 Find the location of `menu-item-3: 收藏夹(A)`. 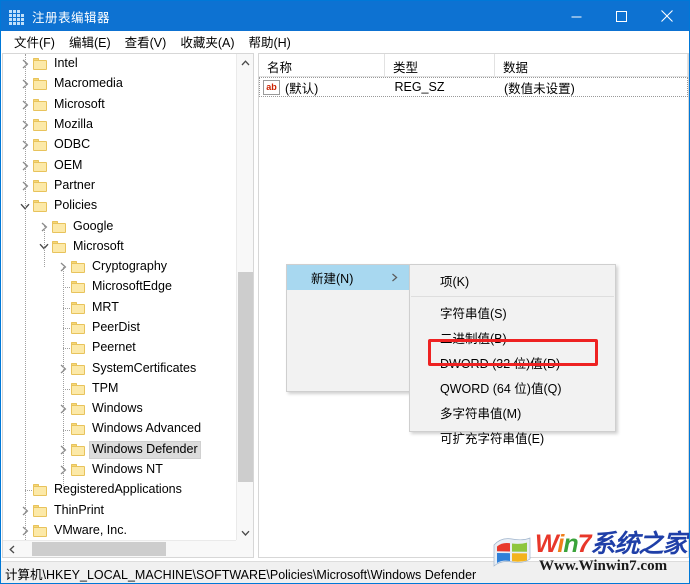

menu-item-3: 收藏夹(A) is located at coordinates (207, 42).